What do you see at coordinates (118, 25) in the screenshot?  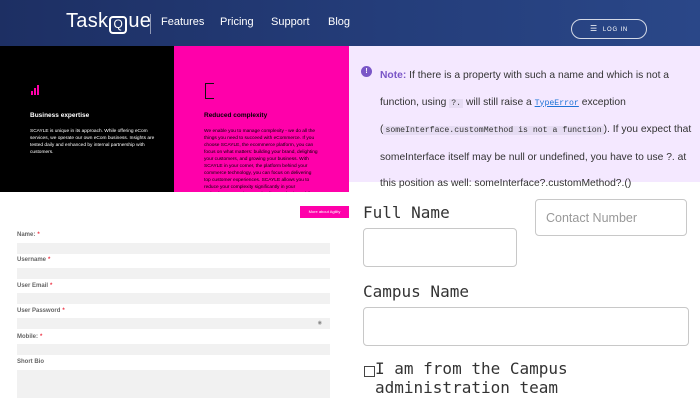 I see `logo-q-mark: Q` at bounding box center [118, 25].